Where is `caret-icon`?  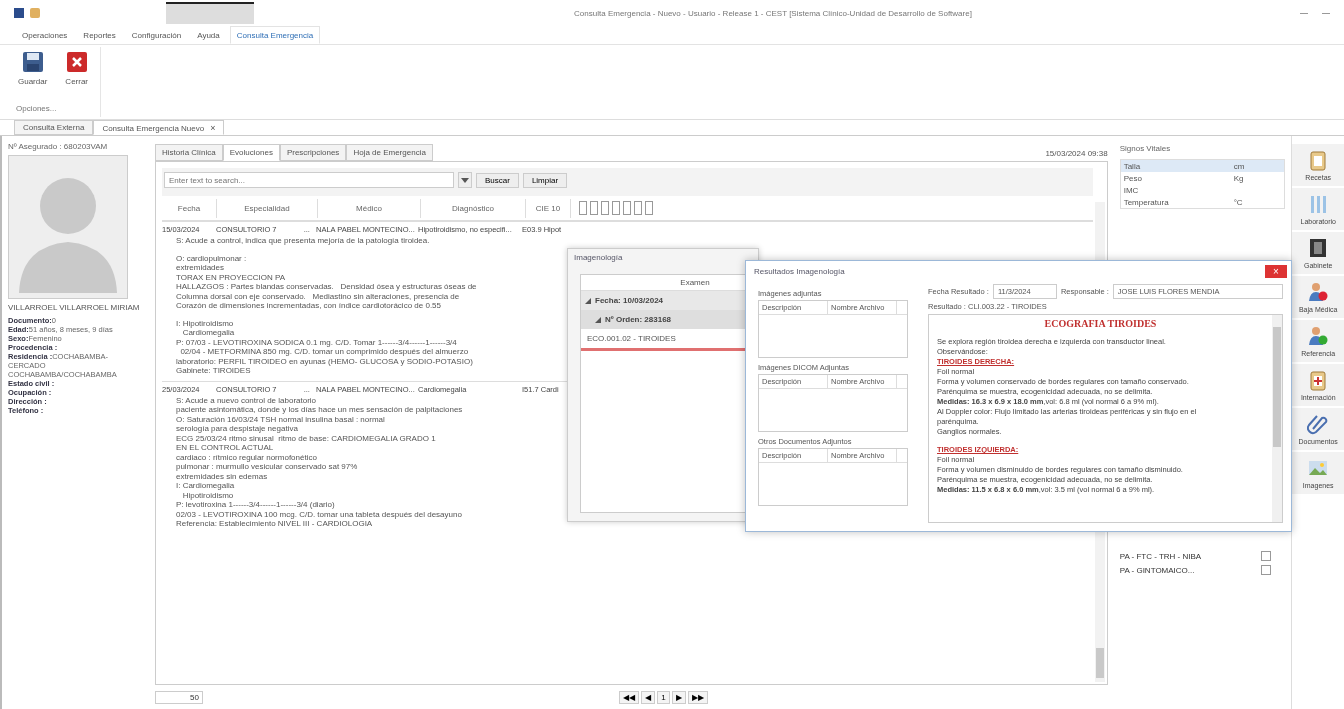
caret-icon is located at coordinates (464, 180).